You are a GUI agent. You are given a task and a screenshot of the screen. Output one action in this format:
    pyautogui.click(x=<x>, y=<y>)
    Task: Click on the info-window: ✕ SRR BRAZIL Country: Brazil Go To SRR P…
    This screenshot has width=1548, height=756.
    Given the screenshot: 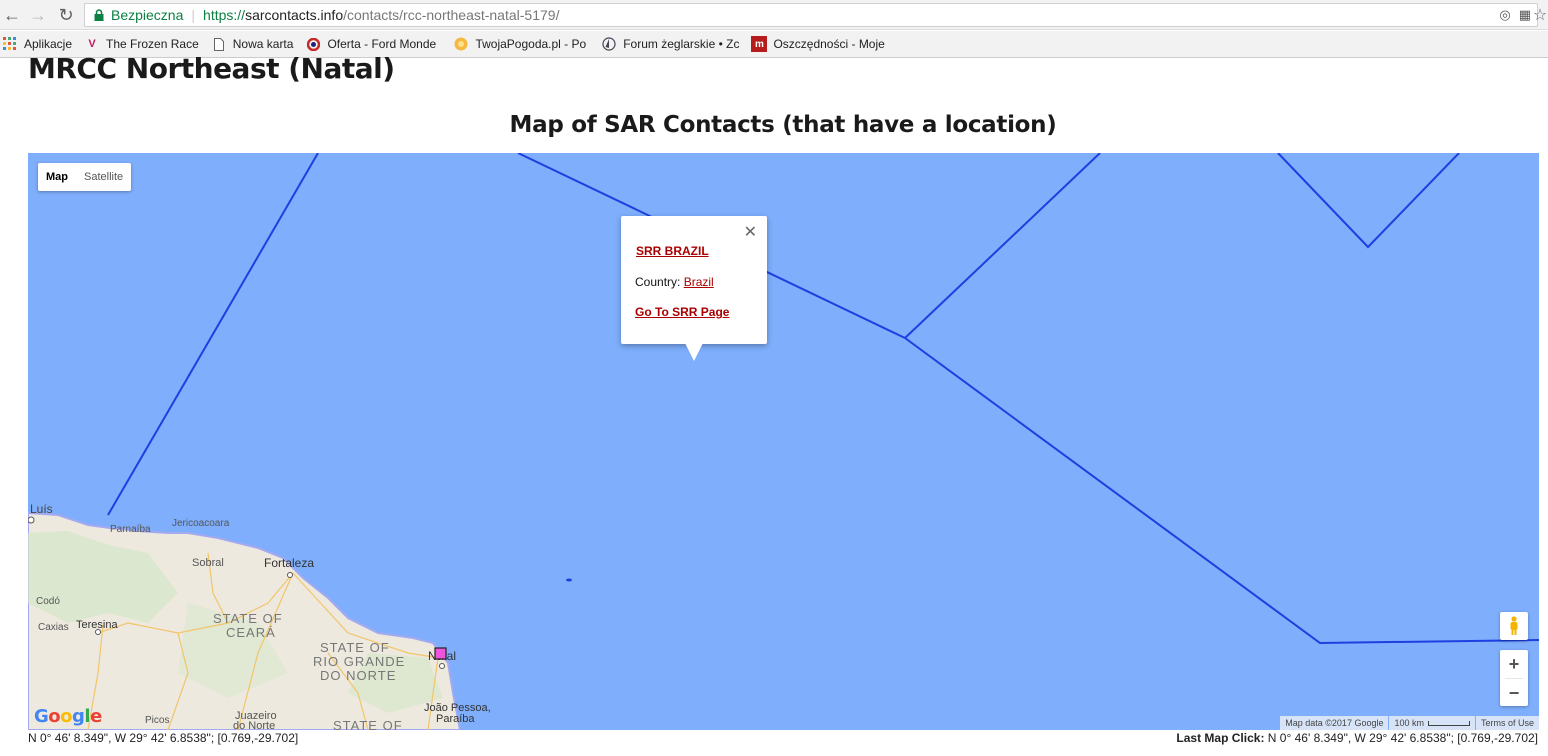 What is the action you would take?
    pyautogui.click(x=694, y=288)
    